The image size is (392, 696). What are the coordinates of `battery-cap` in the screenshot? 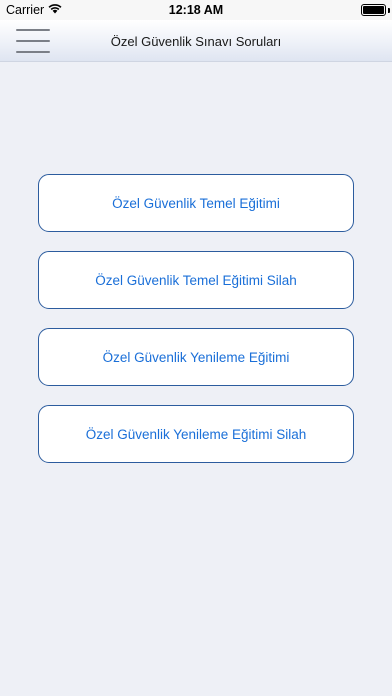 It's located at (389, 10).